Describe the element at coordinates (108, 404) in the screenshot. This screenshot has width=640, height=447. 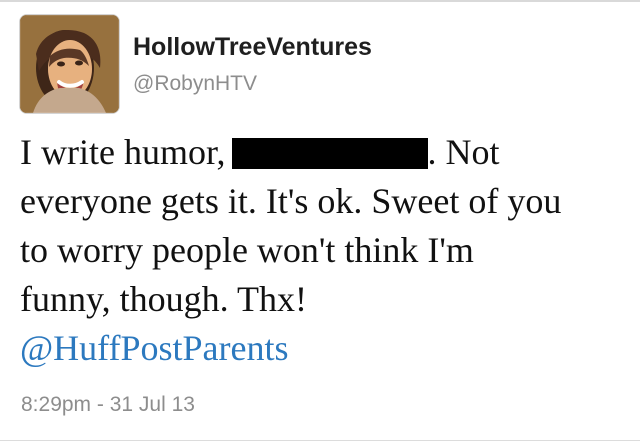
I see `tweet-timestamp: 8:29pm - 31 Jul 13` at that location.